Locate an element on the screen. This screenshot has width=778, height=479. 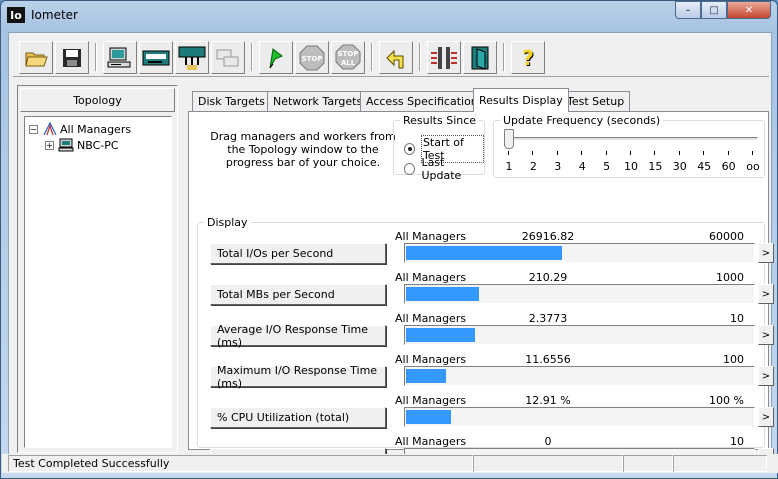
svg-text: STOP is located at coordinates (312, 59).